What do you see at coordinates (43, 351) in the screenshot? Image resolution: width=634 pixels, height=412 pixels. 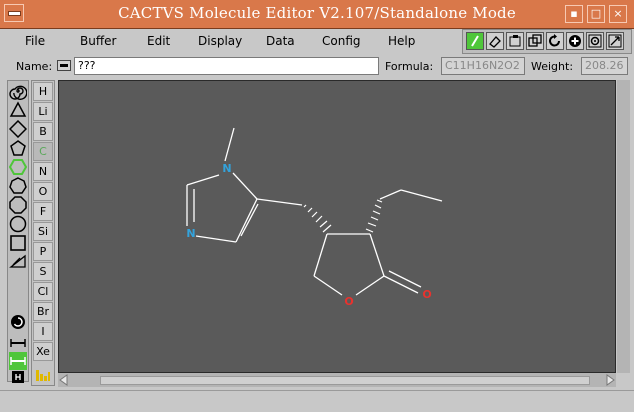 I see `element-xe-button: Xe` at bounding box center [43, 351].